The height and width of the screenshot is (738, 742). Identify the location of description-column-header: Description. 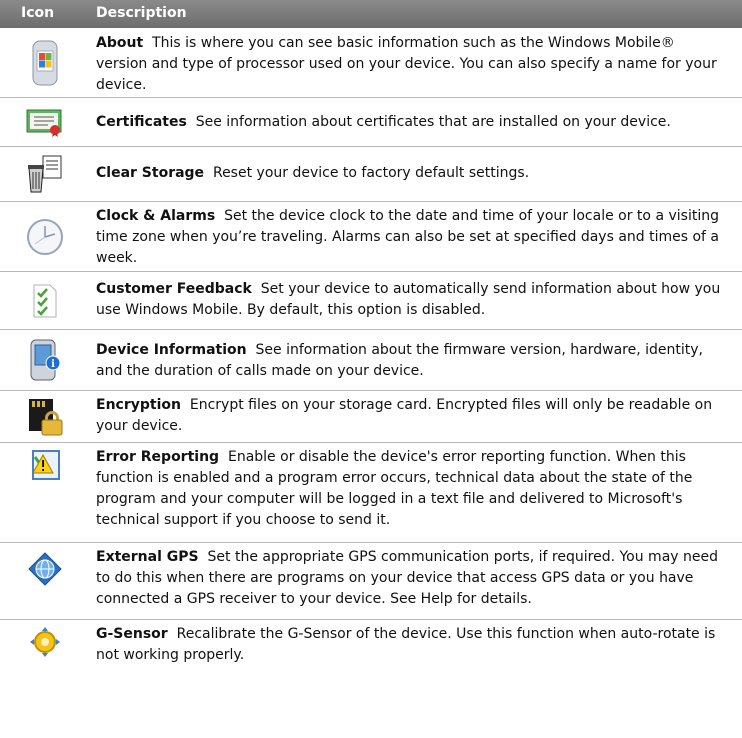
(141, 13).